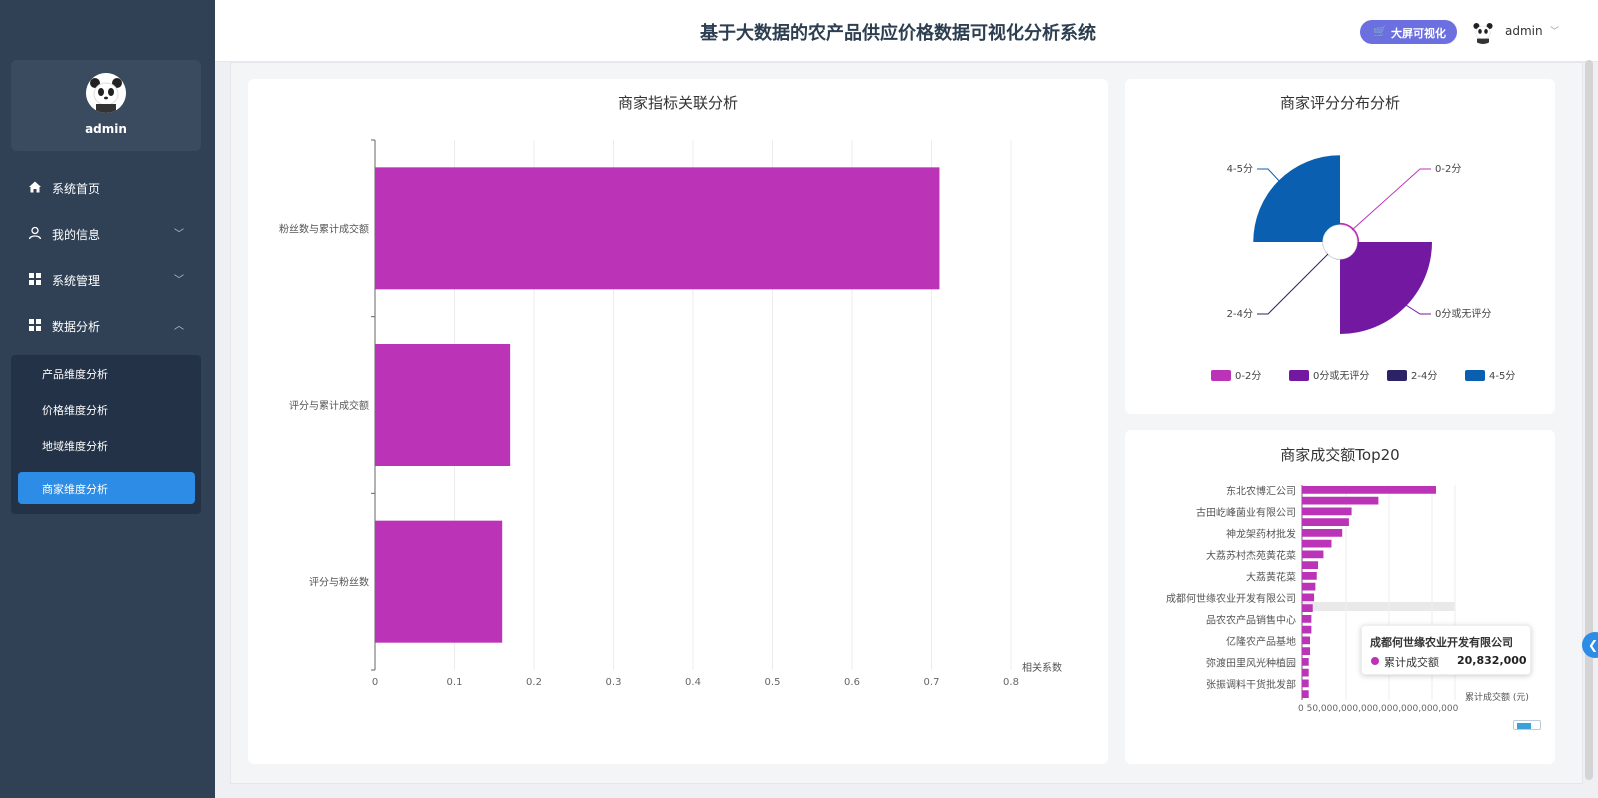  What do you see at coordinates (179, 326) in the screenshot?
I see `chevron-up-icon: ︿` at bounding box center [179, 326].